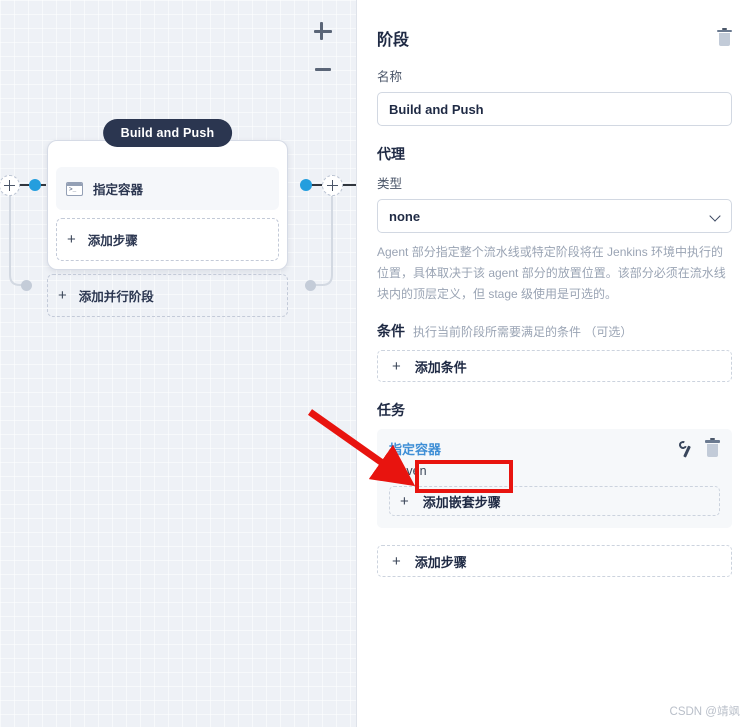  What do you see at coordinates (323, 69) in the screenshot?
I see `zoom-out-icon` at bounding box center [323, 69].